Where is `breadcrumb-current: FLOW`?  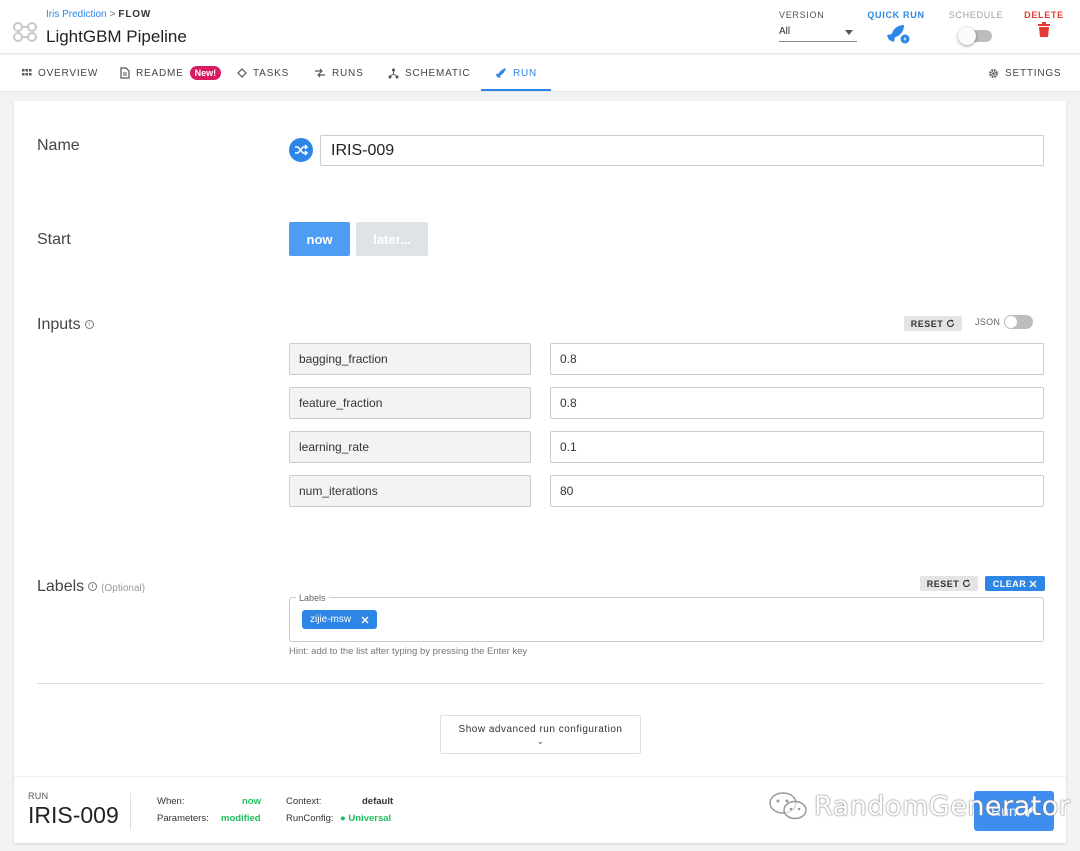 breadcrumb-current: FLOW is located at coordinates (135, 14).